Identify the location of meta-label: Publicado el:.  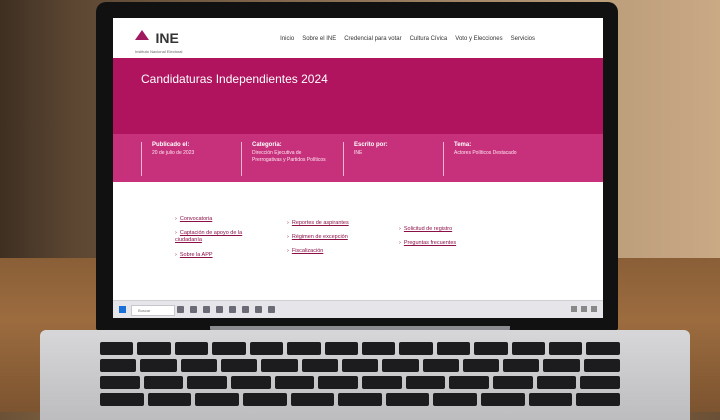
(171, 145).